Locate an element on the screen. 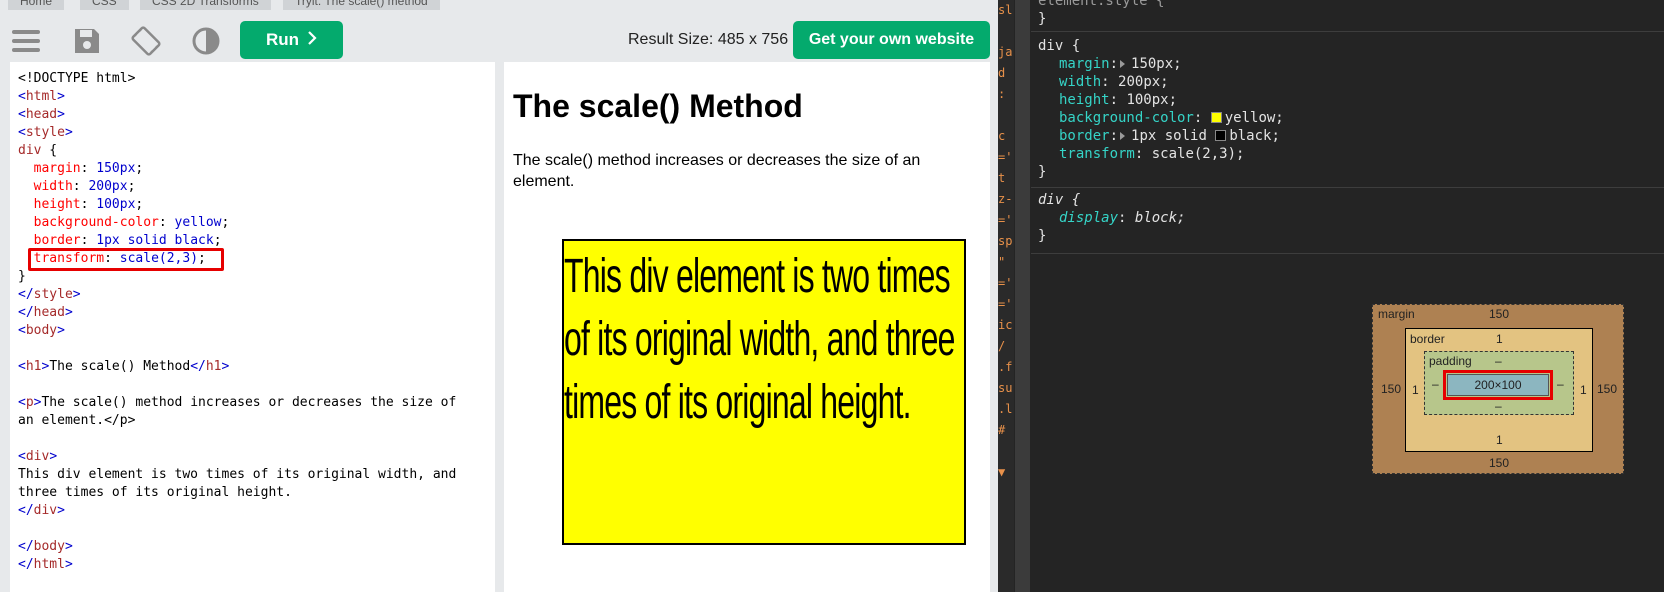 The image size is (1664, 592). elements-fragment: : is located at coordinates (1002, 94).